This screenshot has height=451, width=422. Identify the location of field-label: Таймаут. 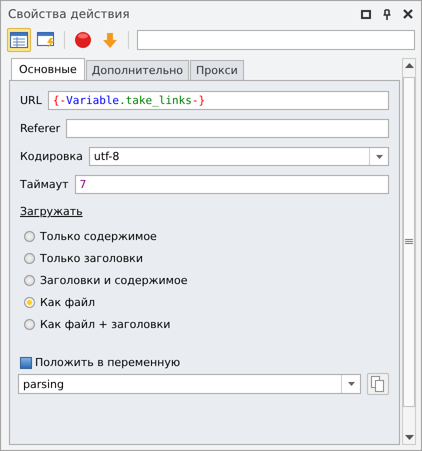
(44, 184).